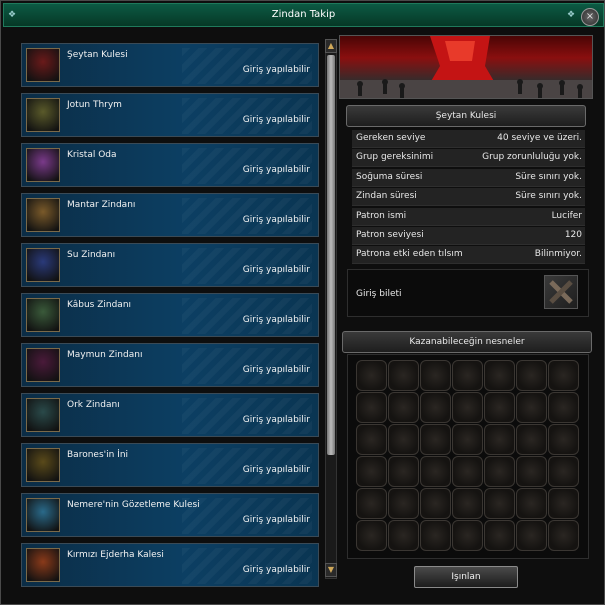 The image size is (605, 605). What do you see at coordinates (390, 234) in the screenshot?
I see `info-key: Patron seviyesi` at bounding box center [390, 234].